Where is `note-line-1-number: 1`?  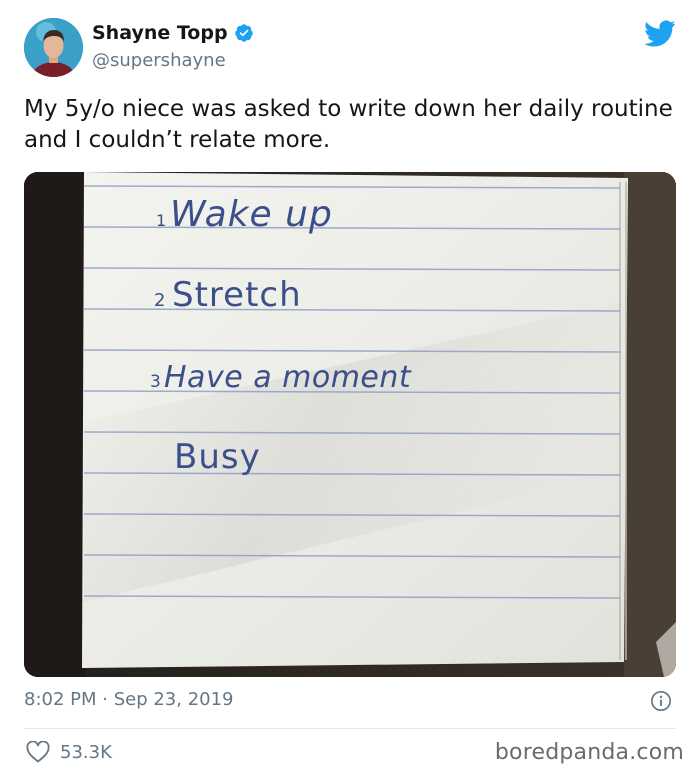
note-line-1-number: 1 is located at coordinates (161, 220).